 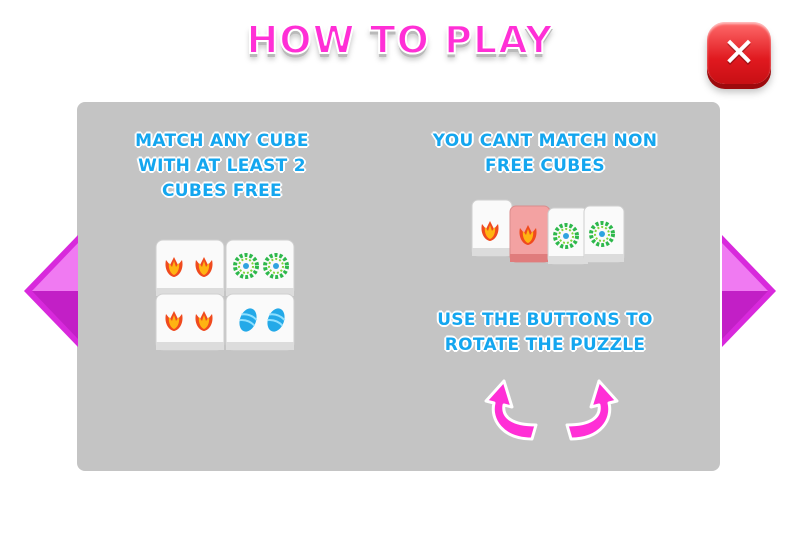 What do you see at coordinates (545, 141) in the screenshot?
I see `non-free-rule-line-1: YOU CANT MATCH NON` at bounding box center [545, 141].